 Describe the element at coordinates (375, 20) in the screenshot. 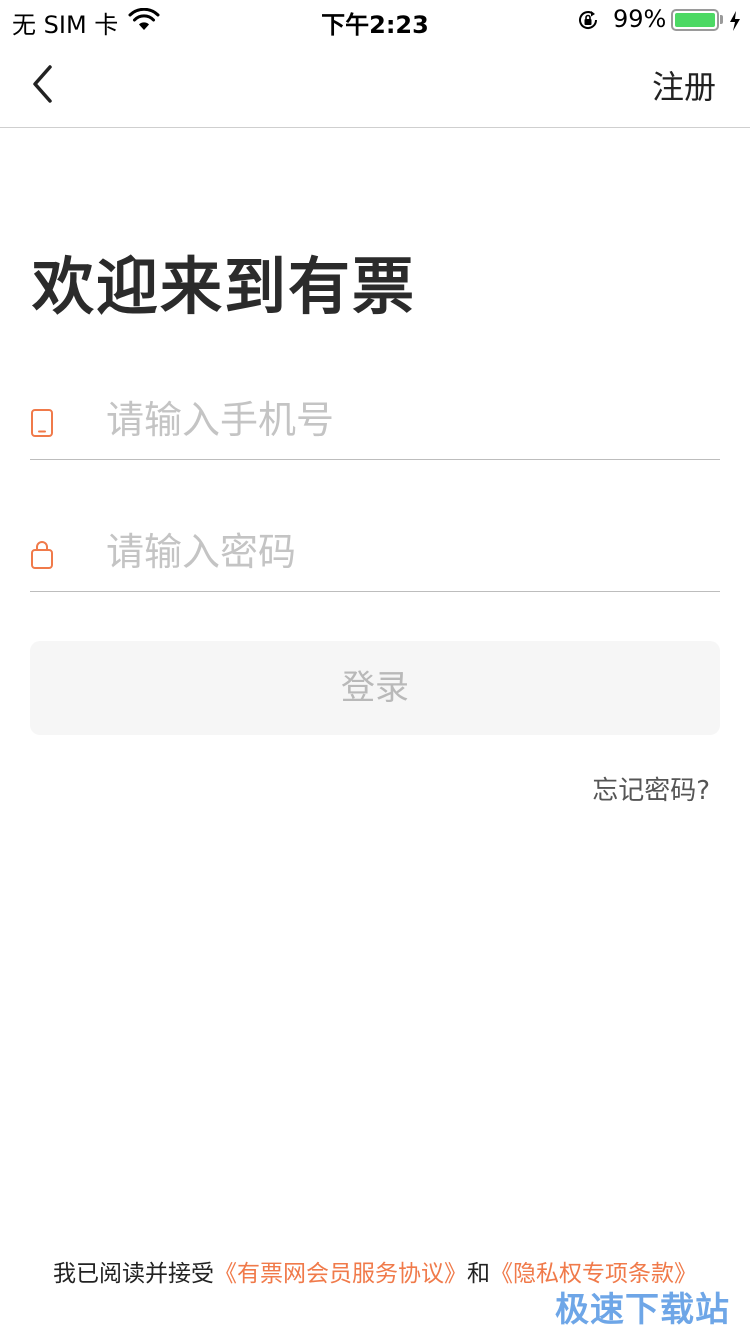

I see `status-bar: 无 SIM 卡 下午2:23 99%` at that location.